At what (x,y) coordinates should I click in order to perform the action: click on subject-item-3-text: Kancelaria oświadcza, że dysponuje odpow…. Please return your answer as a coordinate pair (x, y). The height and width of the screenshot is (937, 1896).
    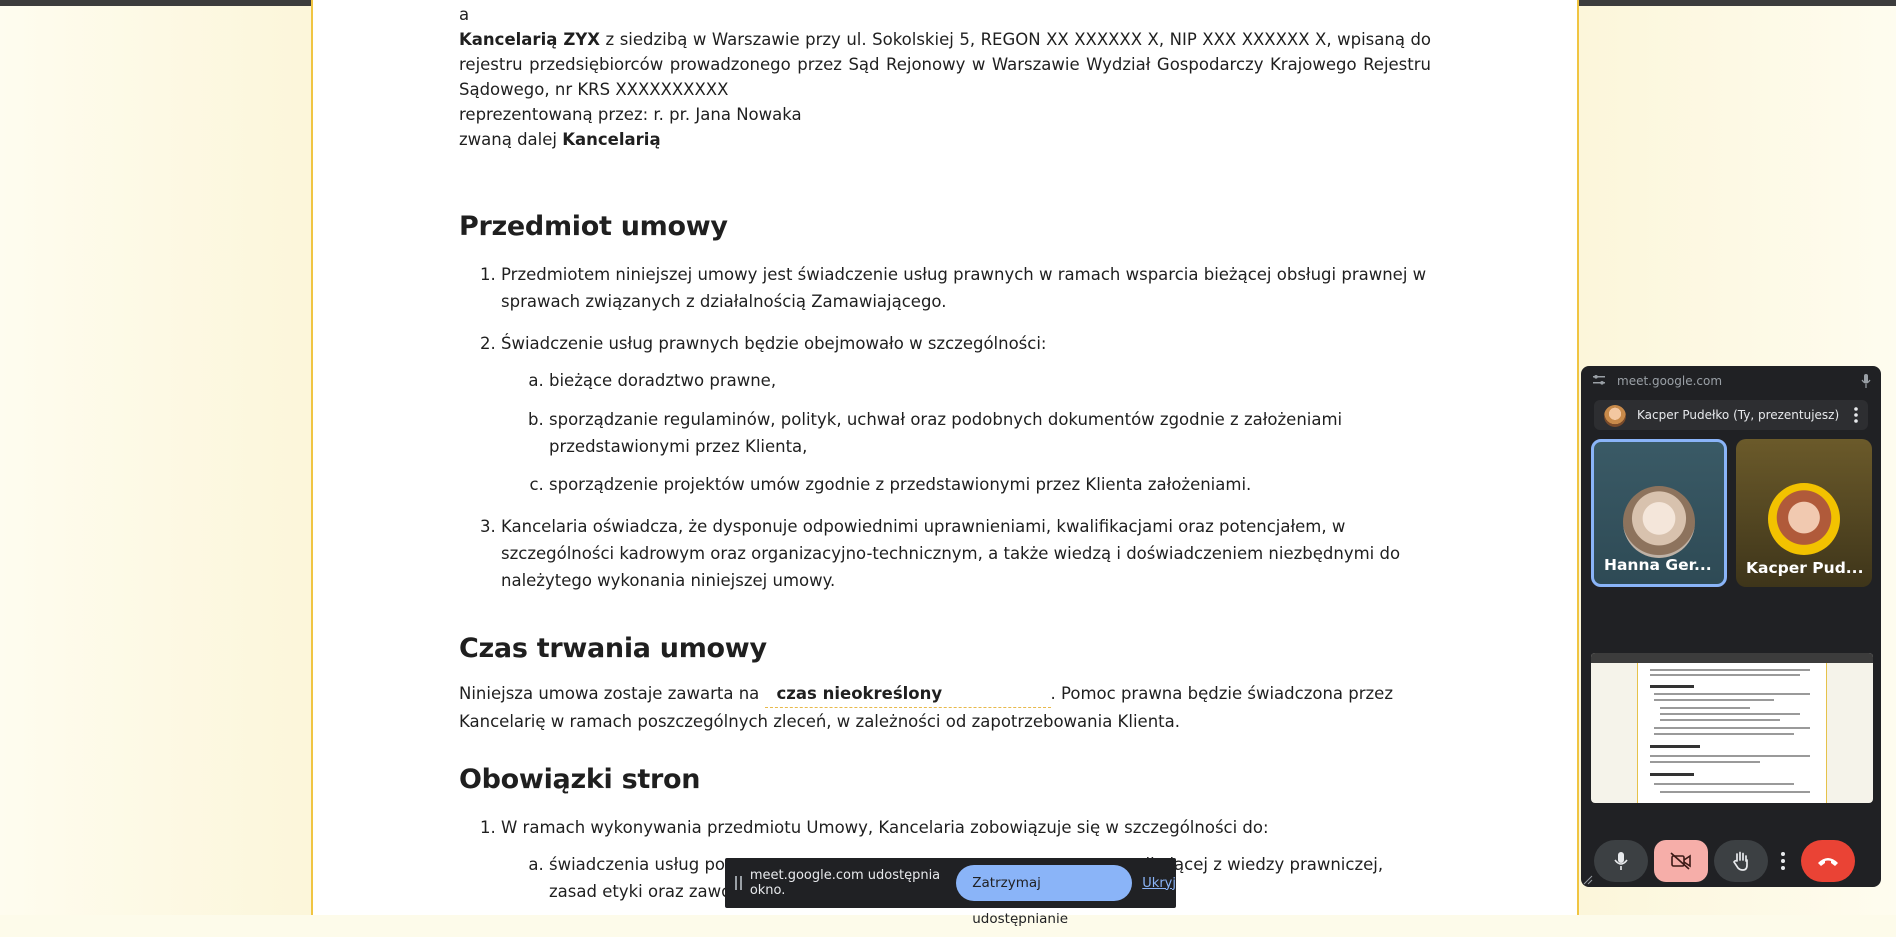
    Looking at the image, I should click on (951, 553).